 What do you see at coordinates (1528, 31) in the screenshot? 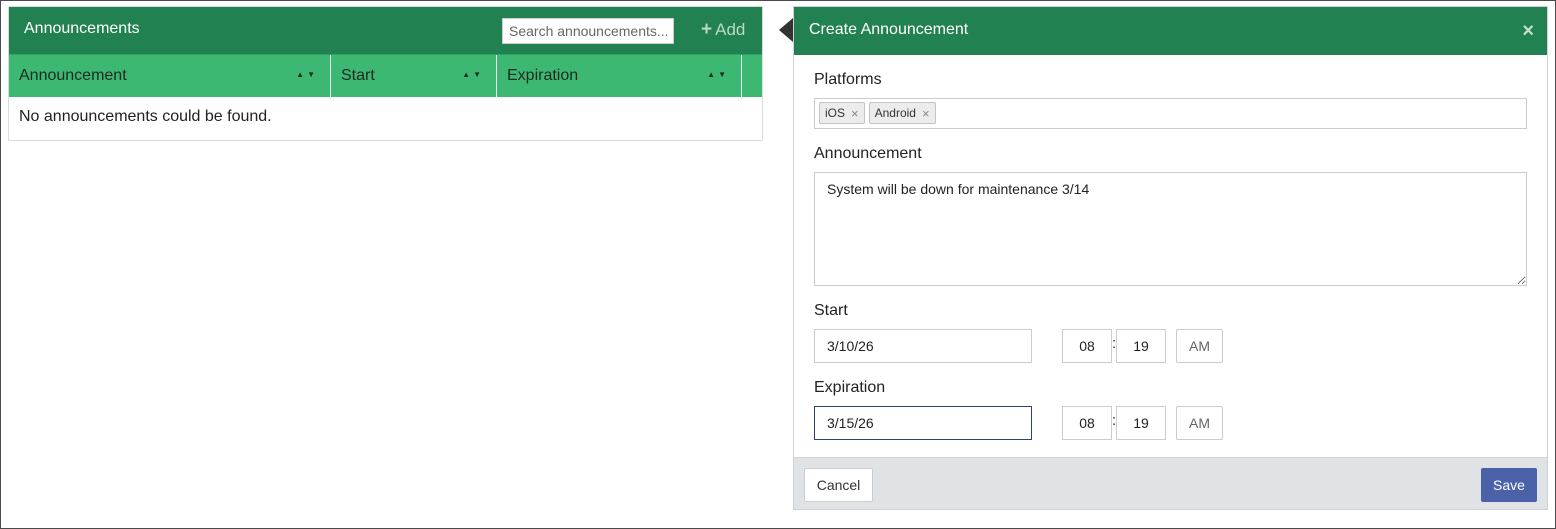
I see `close-icon: ×` at bounding box center [1528, 31].